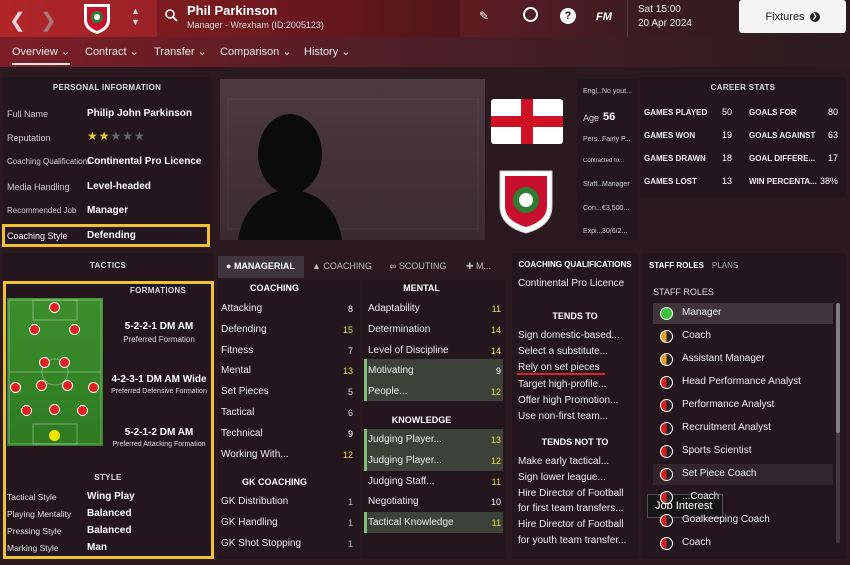 Image resolution: width=850 pixels, height=565 pixels. Describe the element at coordinates (159, 379) in the screenshot. I see `formation-2-name: 4-2-3-1 DM AM Wide` at that location.